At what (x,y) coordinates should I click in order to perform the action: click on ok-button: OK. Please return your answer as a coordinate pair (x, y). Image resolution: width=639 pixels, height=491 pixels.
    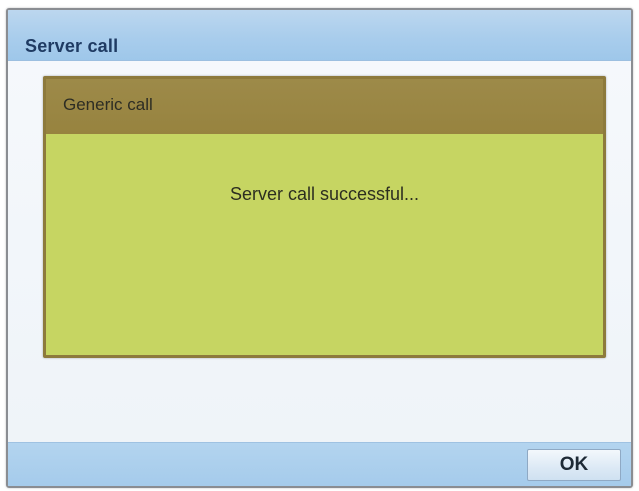
    Looking at the image, I should click on (574, 465).